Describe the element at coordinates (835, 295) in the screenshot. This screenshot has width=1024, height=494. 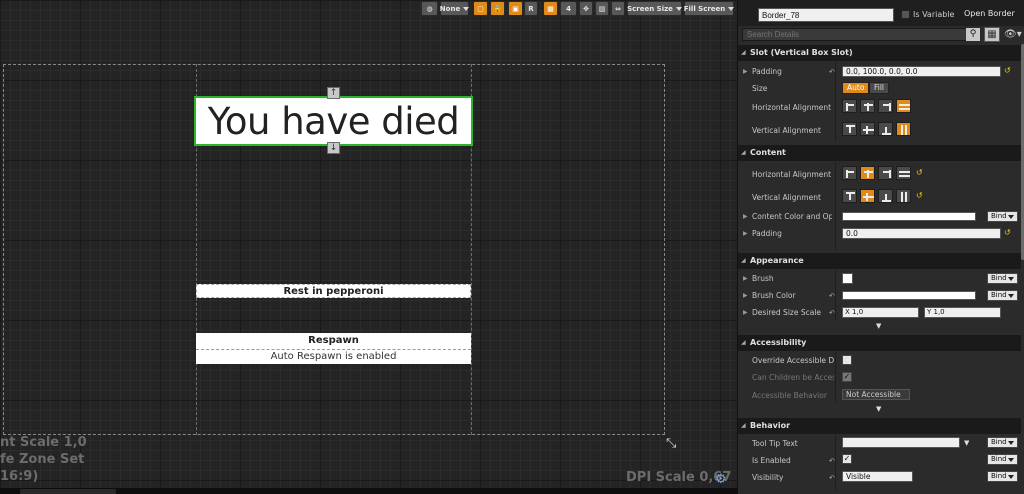
I see `column-divider` at that location.